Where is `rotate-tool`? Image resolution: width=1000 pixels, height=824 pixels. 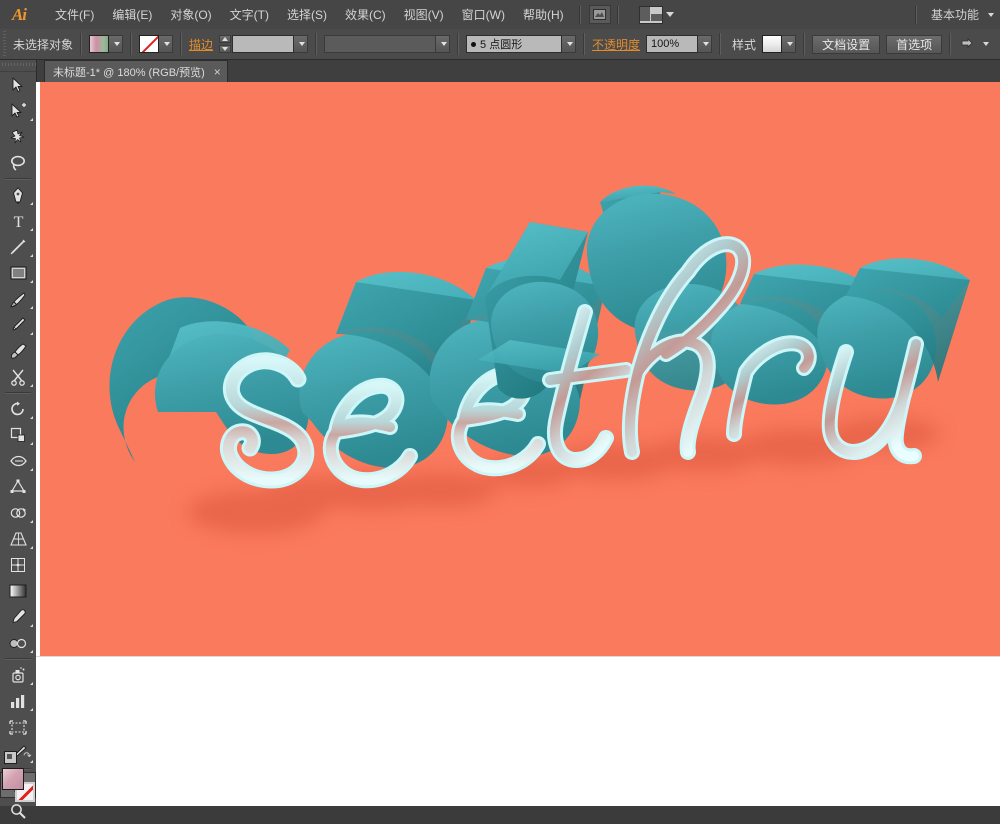 rotate-tool is located at coordinates (18, 409).